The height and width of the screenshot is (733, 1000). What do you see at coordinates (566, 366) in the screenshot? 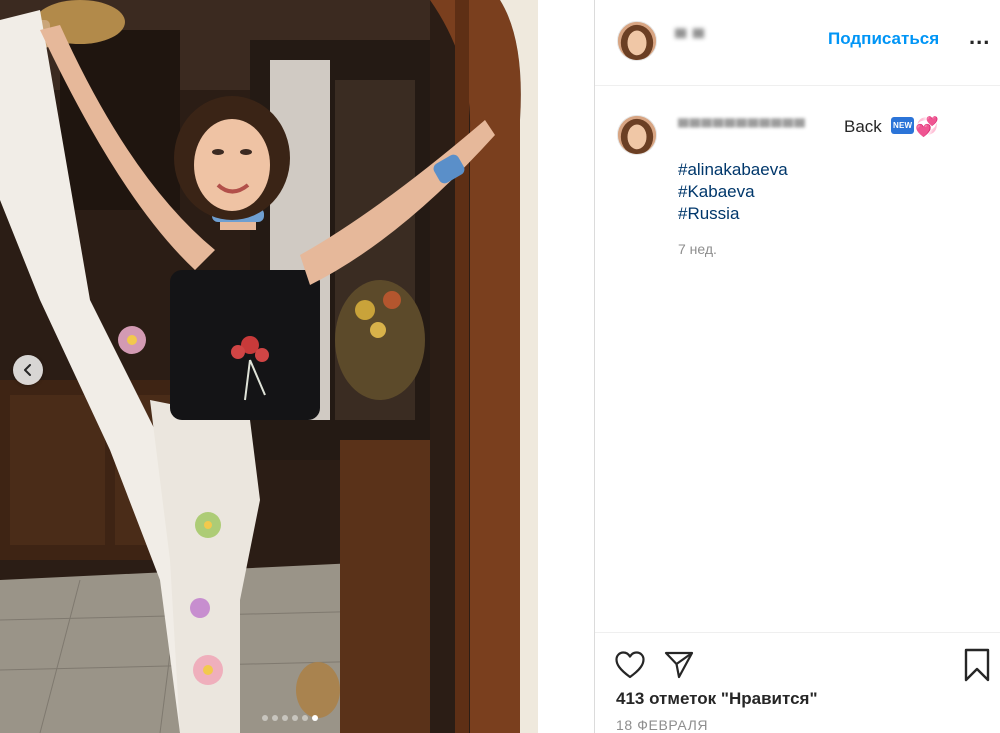
I see `photo-panel-gap` at bounding box center [566, 366].